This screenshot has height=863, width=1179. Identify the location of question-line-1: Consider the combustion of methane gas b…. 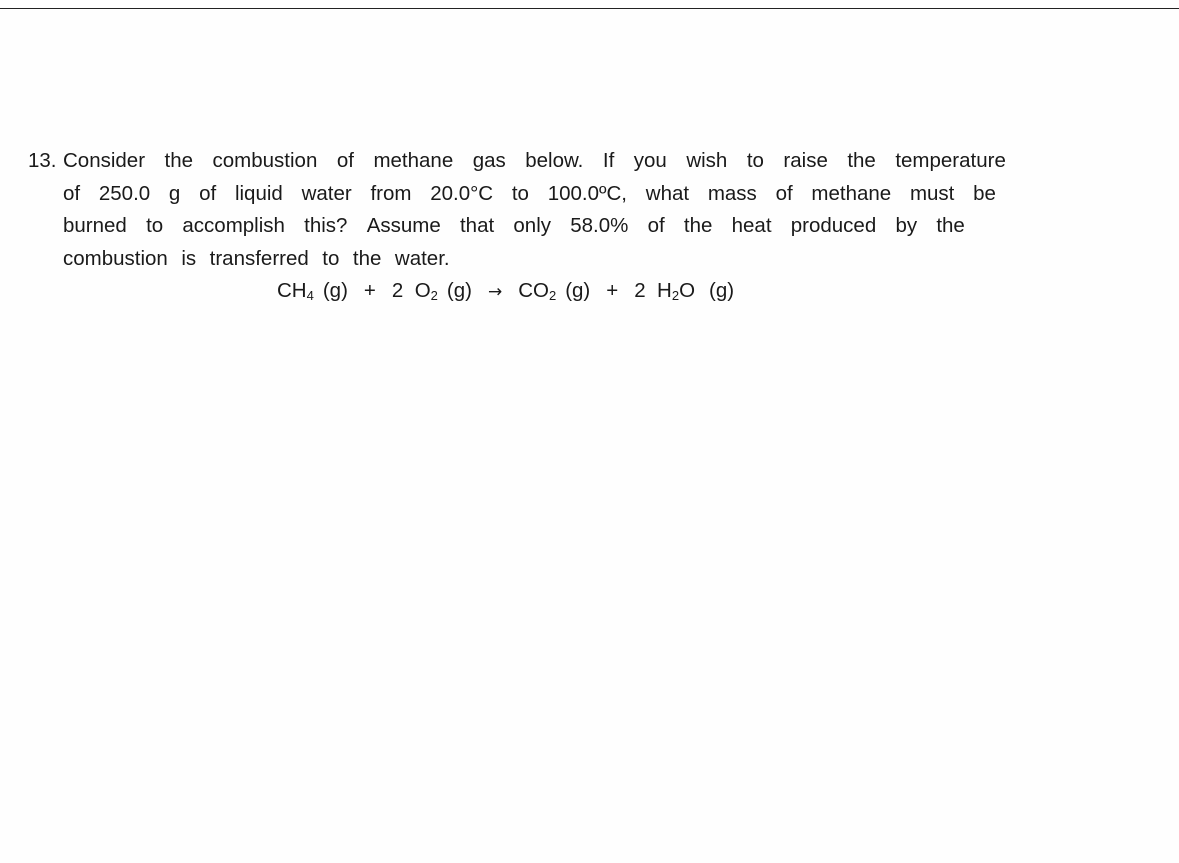
(534, 161).